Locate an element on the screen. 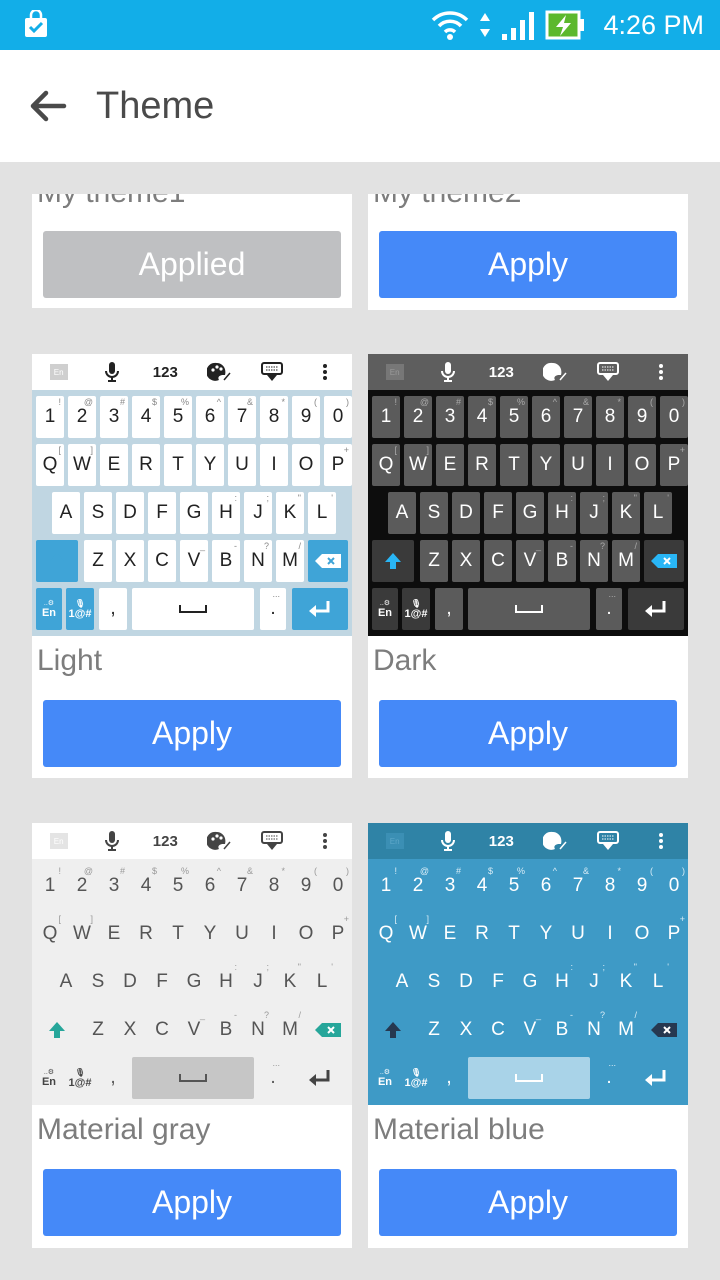 The height and width of the screenshot is (1280, 720). key: T is located at coordinates (514, 934).